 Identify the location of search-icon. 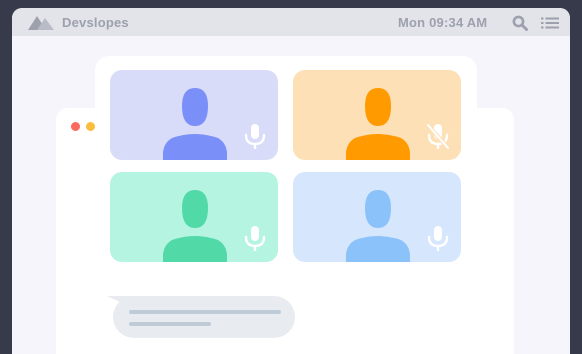
(520, 23).